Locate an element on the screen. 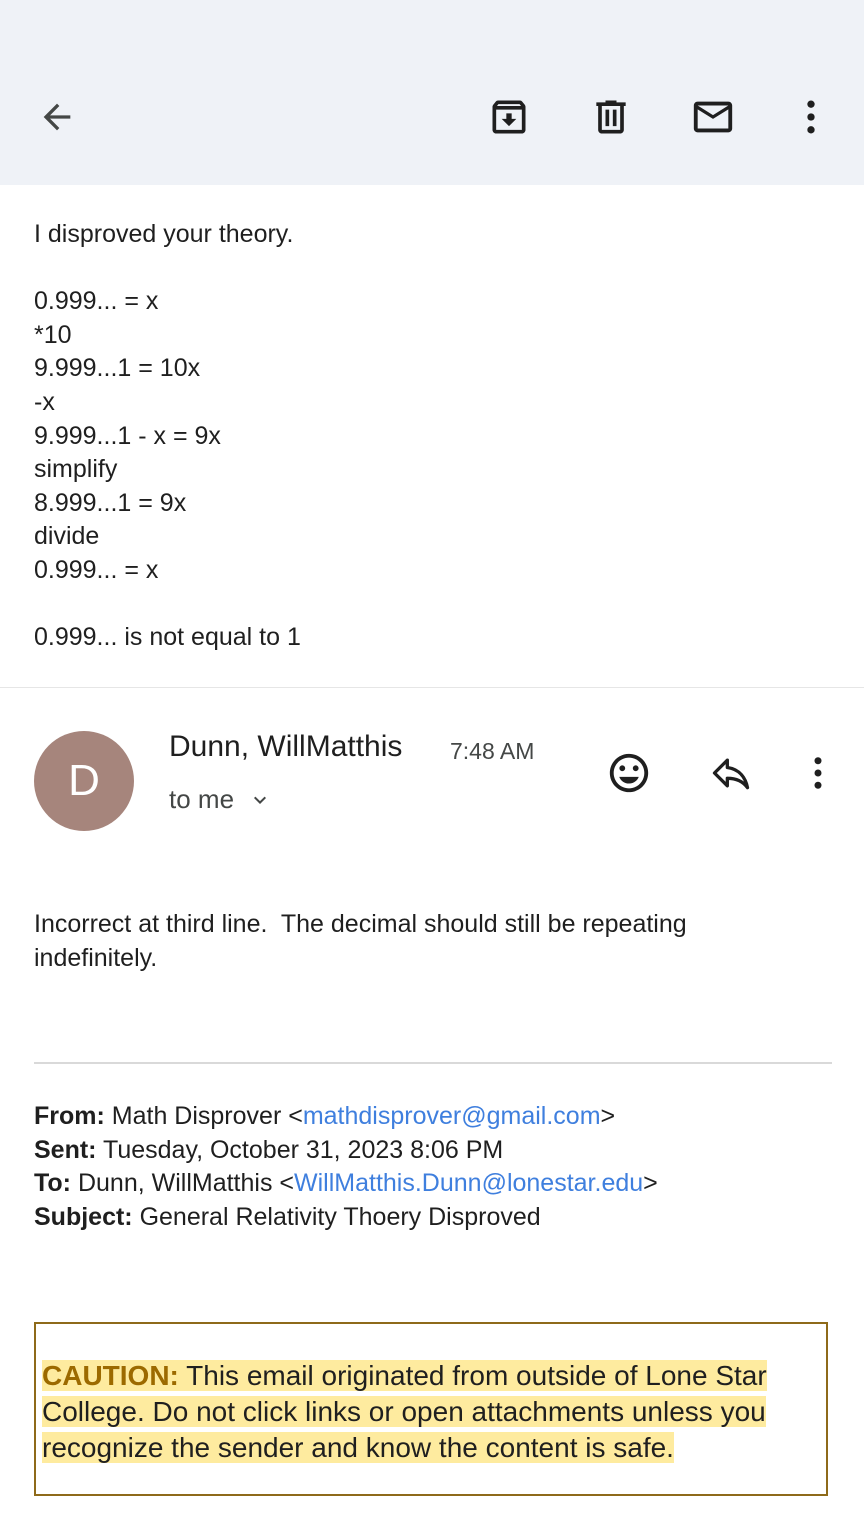  arrow-back-icon is located at coordinates (57, 117).